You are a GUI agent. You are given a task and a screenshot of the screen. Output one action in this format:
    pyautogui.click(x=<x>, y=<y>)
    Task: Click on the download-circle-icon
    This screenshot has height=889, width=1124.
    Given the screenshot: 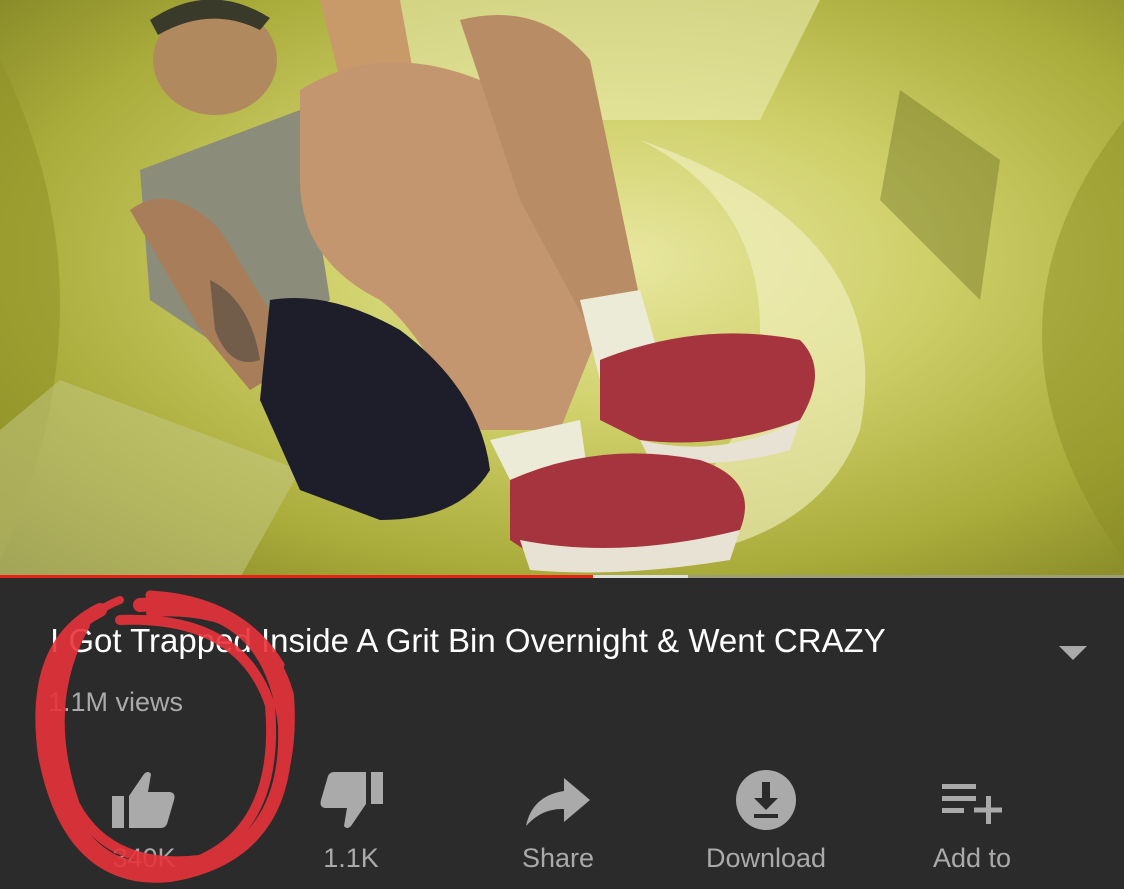 What is the action you would take?
    pyautogui.click(x=766, y=800)
    